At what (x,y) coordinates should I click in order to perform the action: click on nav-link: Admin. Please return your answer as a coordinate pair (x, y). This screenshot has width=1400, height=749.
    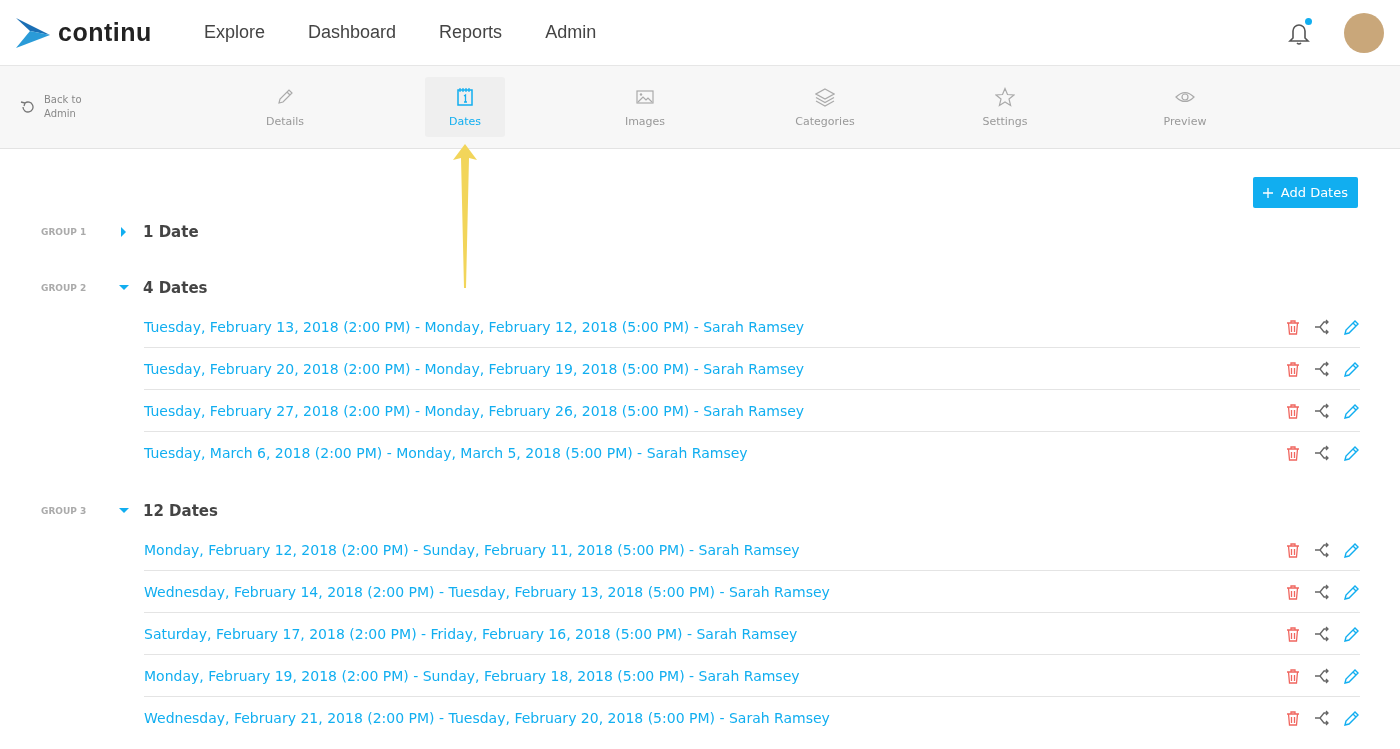
    Looking at the image, I should click on (571, 32).